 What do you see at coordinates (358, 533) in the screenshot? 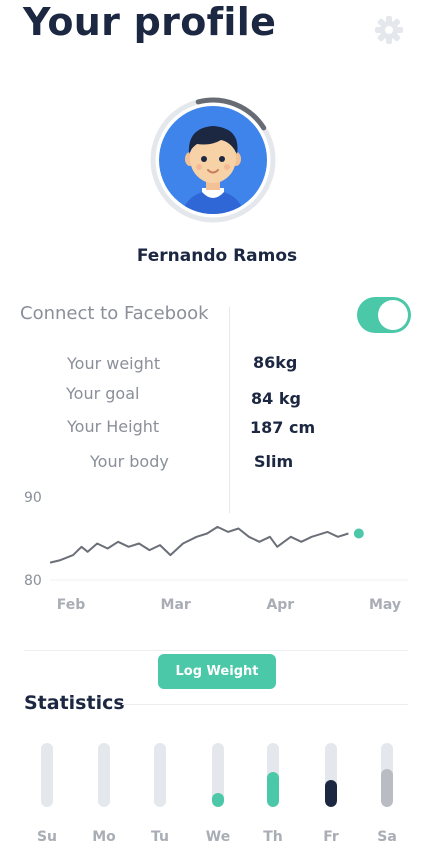
I see `current-point` at bounding box center [358, 533].